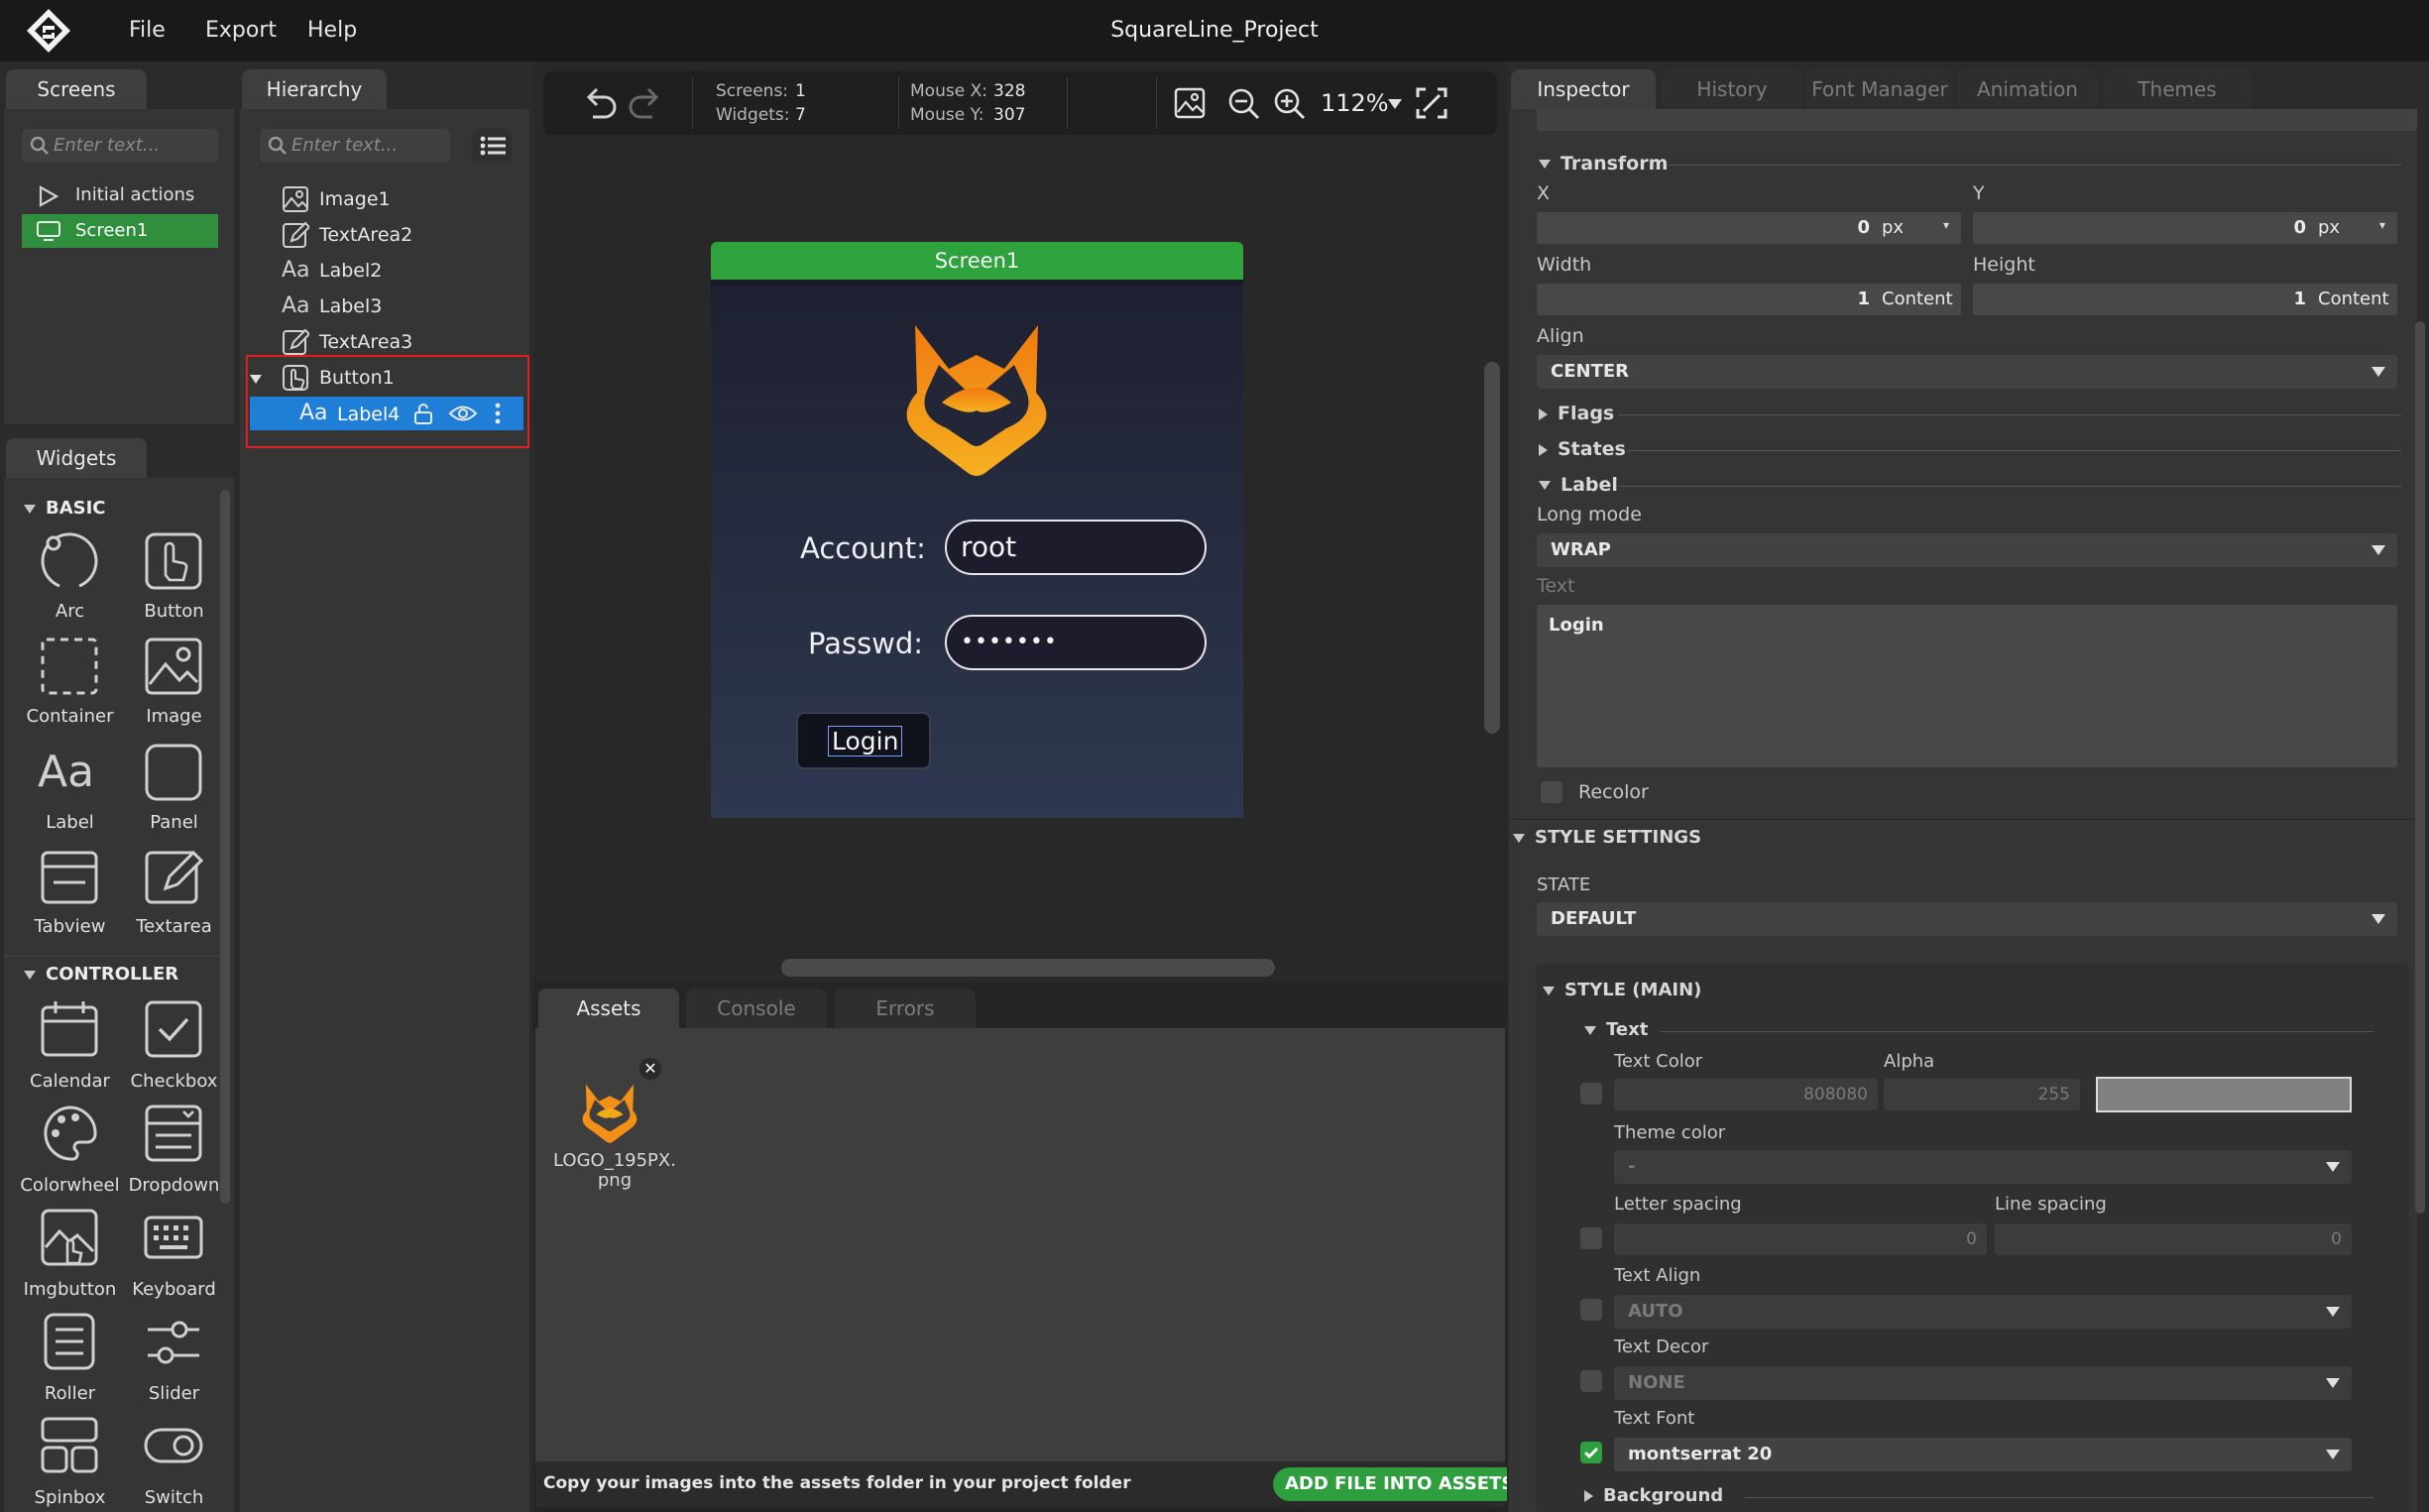 The width and height of the screenshot is (2429, 1512). What do you see at coordinates (1190, 103) in the screenshot?
I see `image-background-icon` at bounding box center [1190, 103].